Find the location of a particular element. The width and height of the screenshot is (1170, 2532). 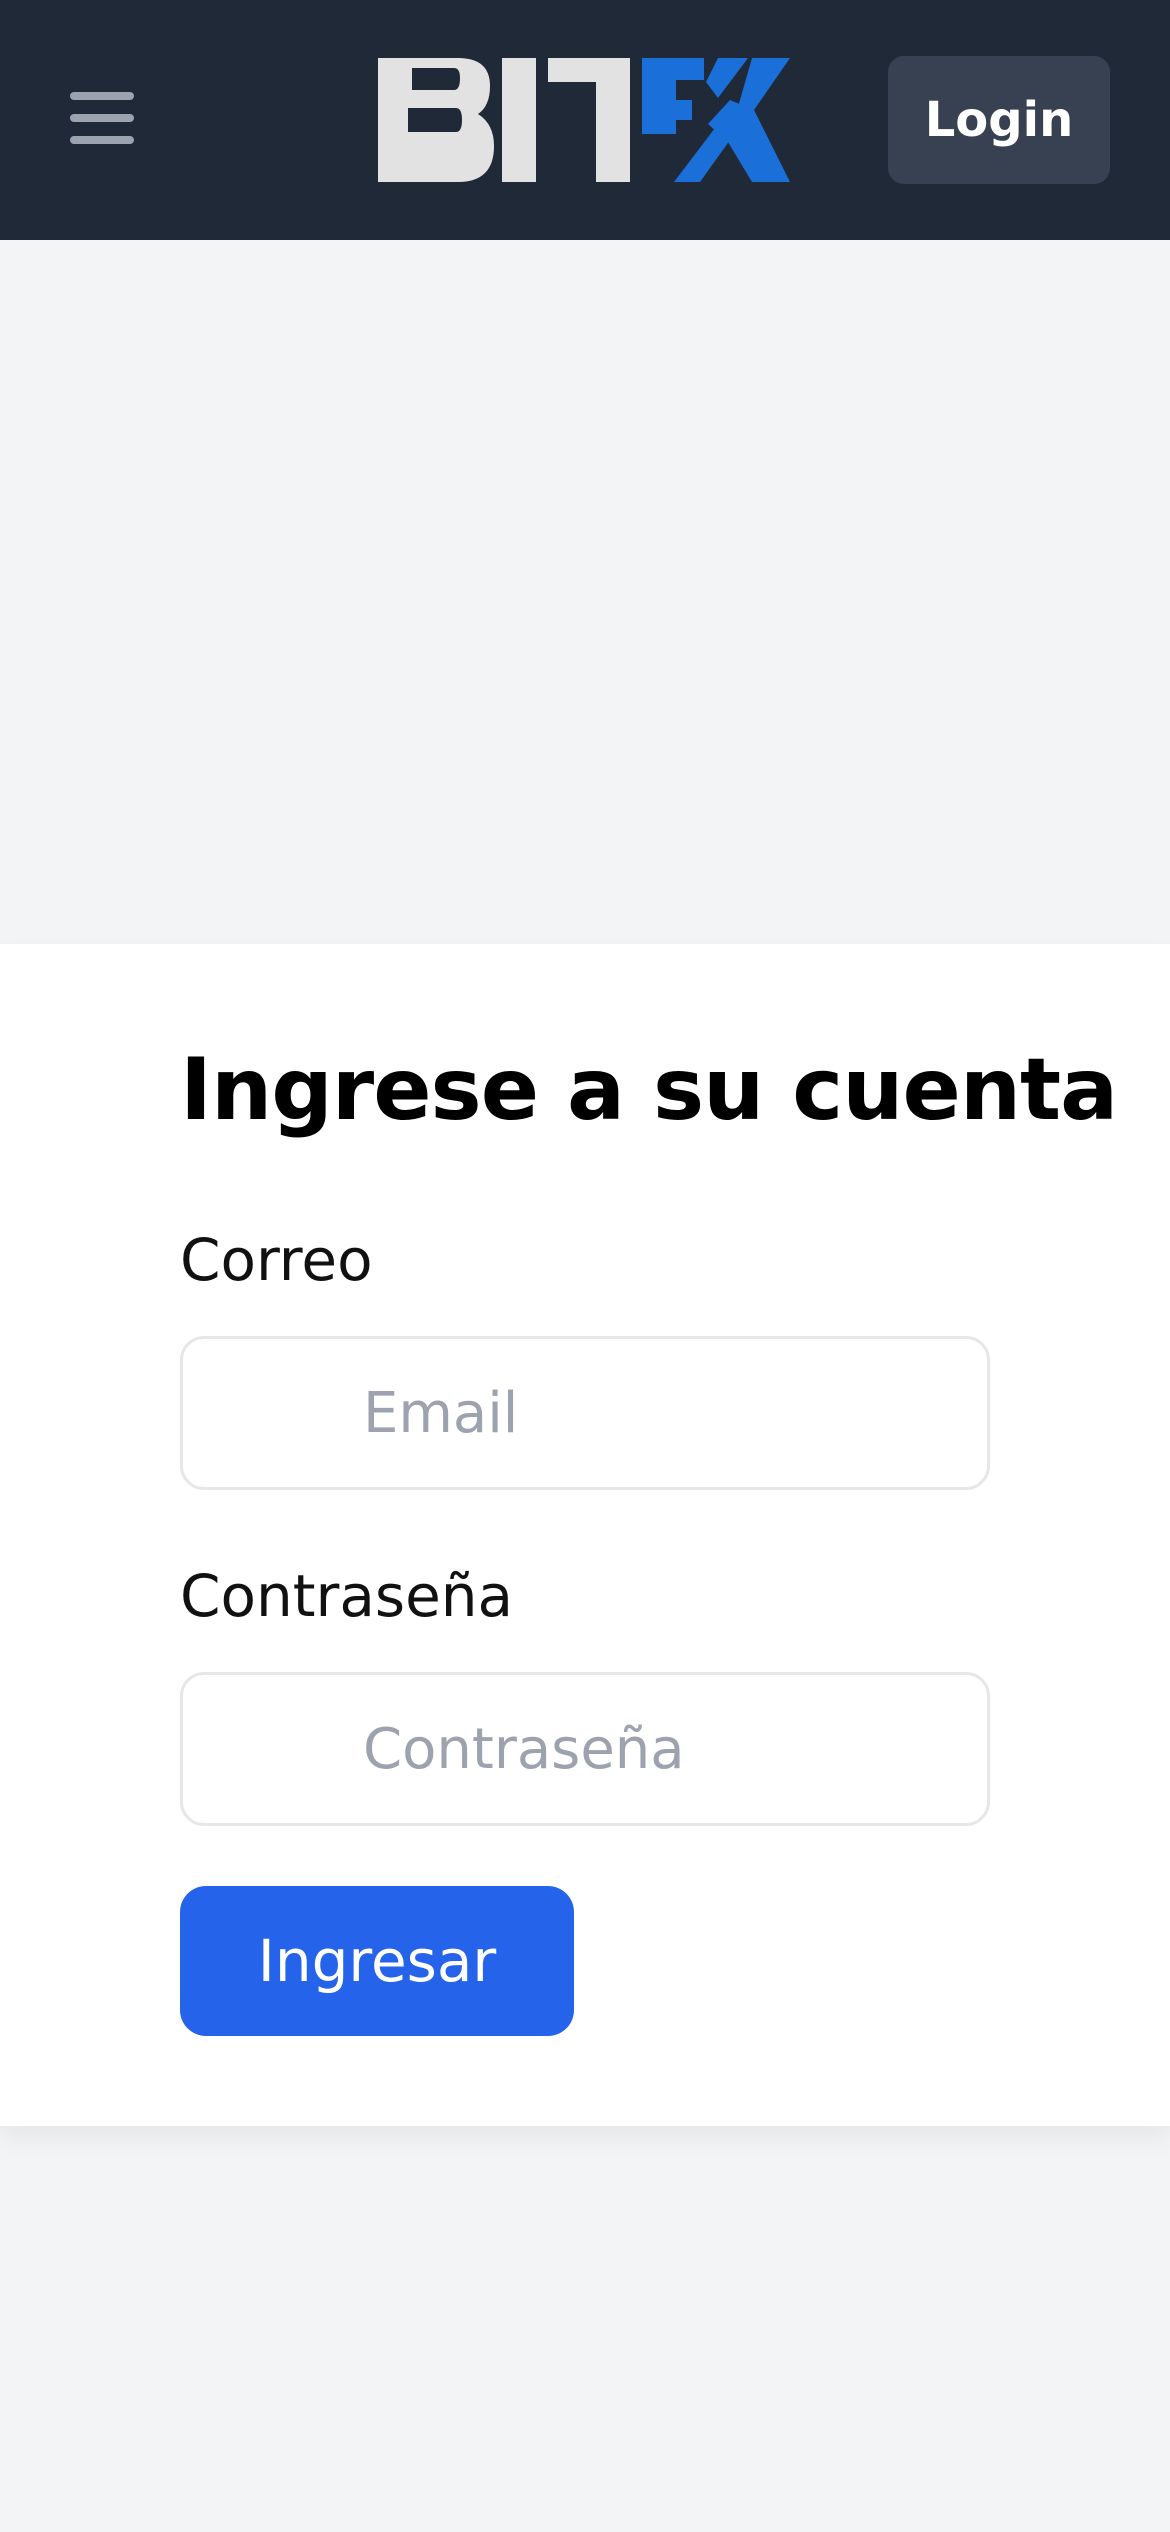

password-label: Contraseña is located at coordinates (347, 1596).